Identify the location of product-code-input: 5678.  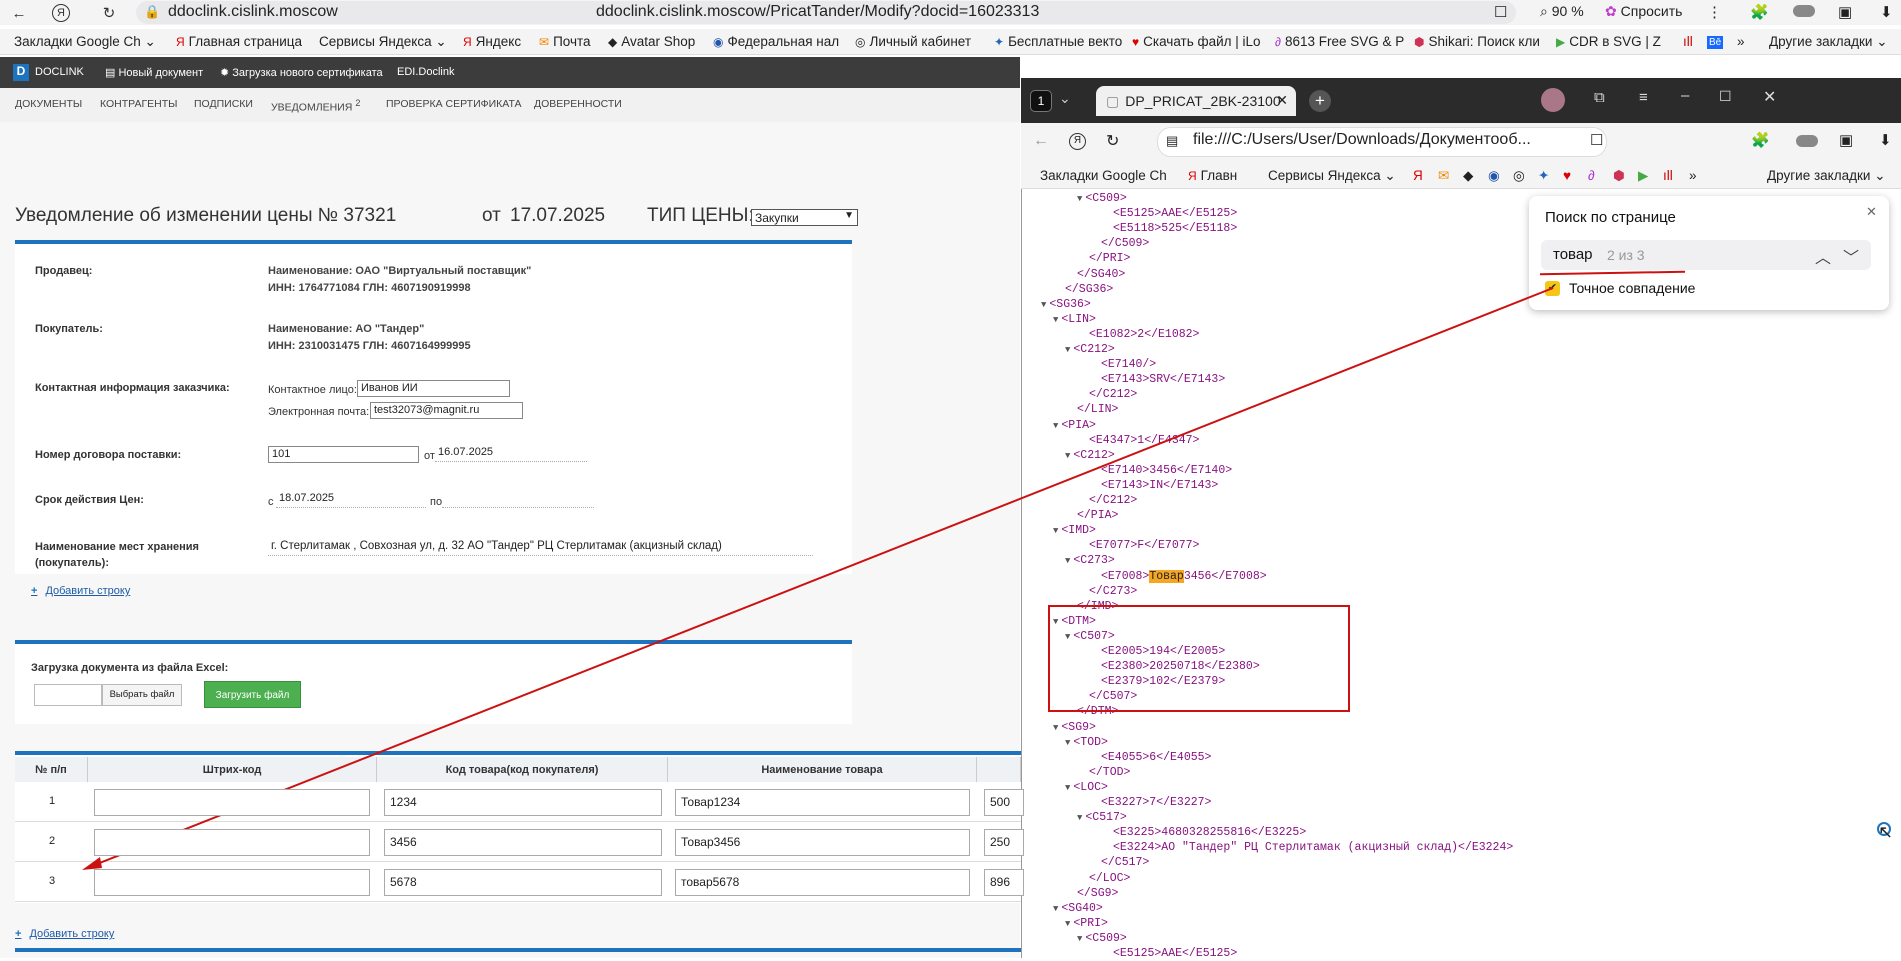
(523, 882).